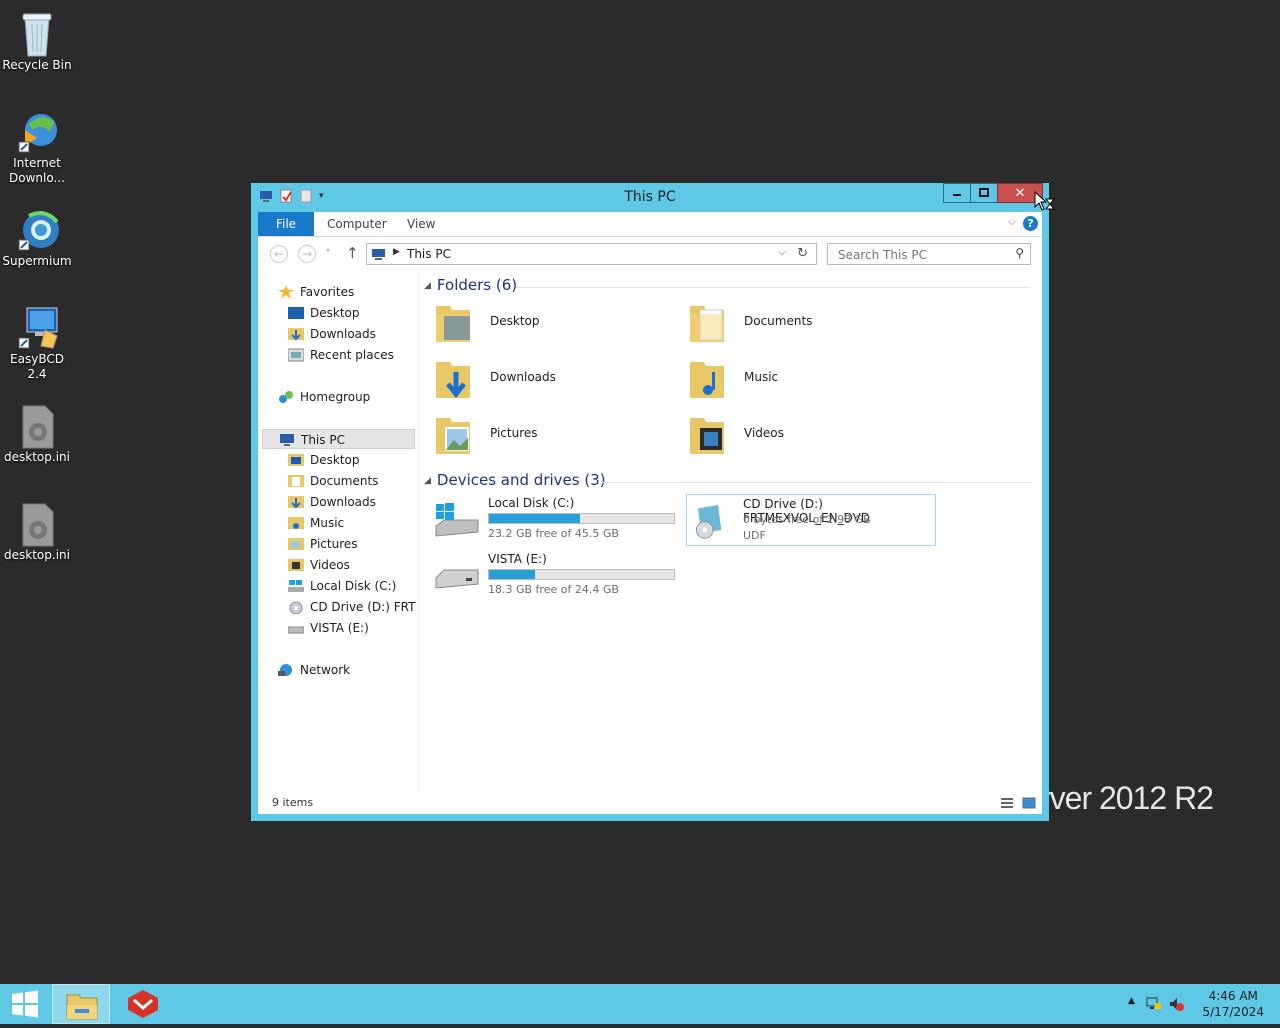 This screenshot has width=1280, height=1028. Describe the element at coordinates (286, 291) in the screenshot. I see `star-icon` at that location.